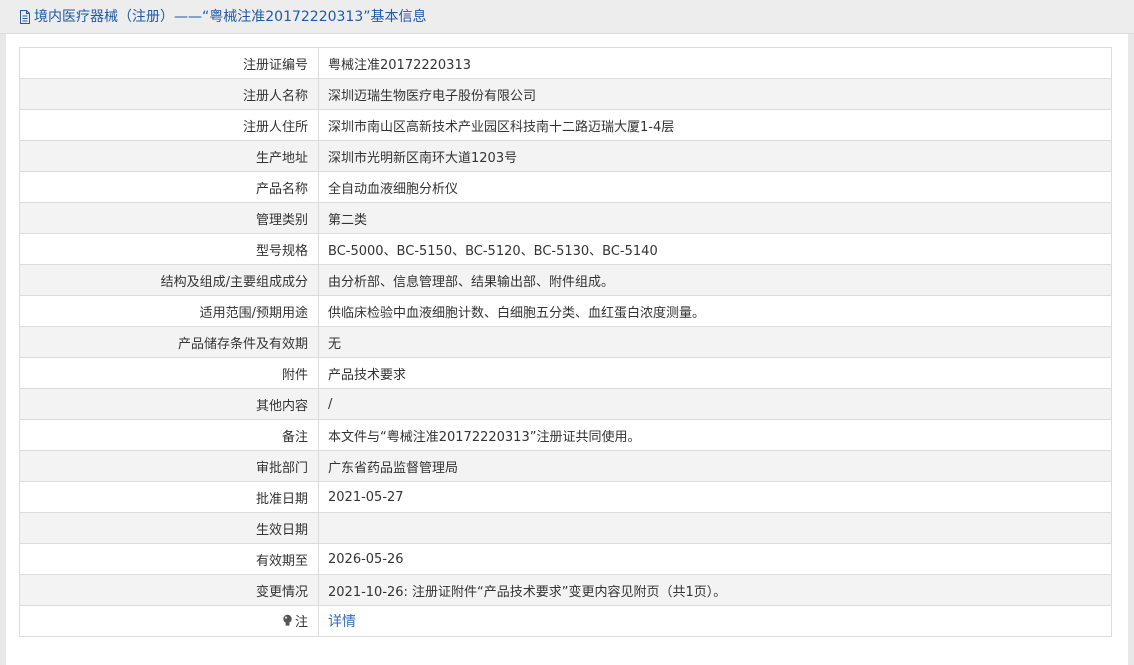 This screenshot has height=665, width=1134. I want to click on details-link: 详情, so click(342, 622).